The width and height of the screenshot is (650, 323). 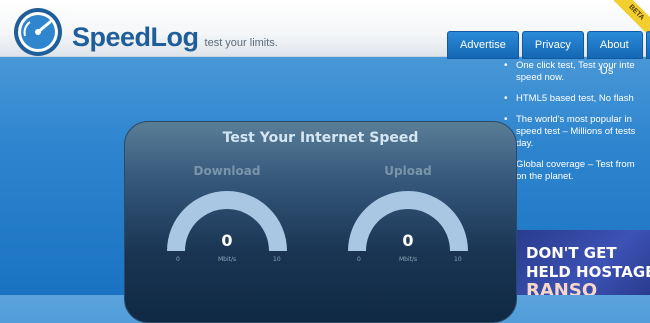 What do you see at coordinates (359, 259) in the screenshot?
I see `upload-min: 0` at bounding box center [359, 259].